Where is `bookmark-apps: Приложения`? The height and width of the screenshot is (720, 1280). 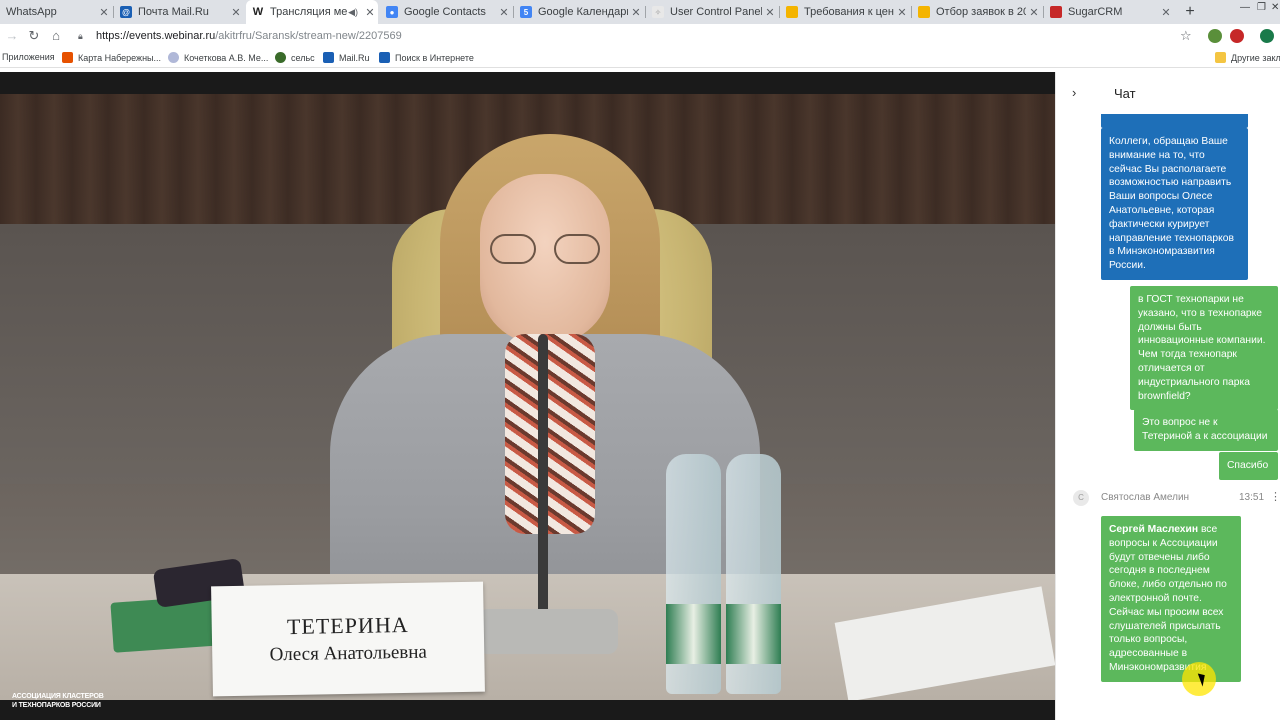
bookmark-apps: Приложения is located at coordinates (28, 57).